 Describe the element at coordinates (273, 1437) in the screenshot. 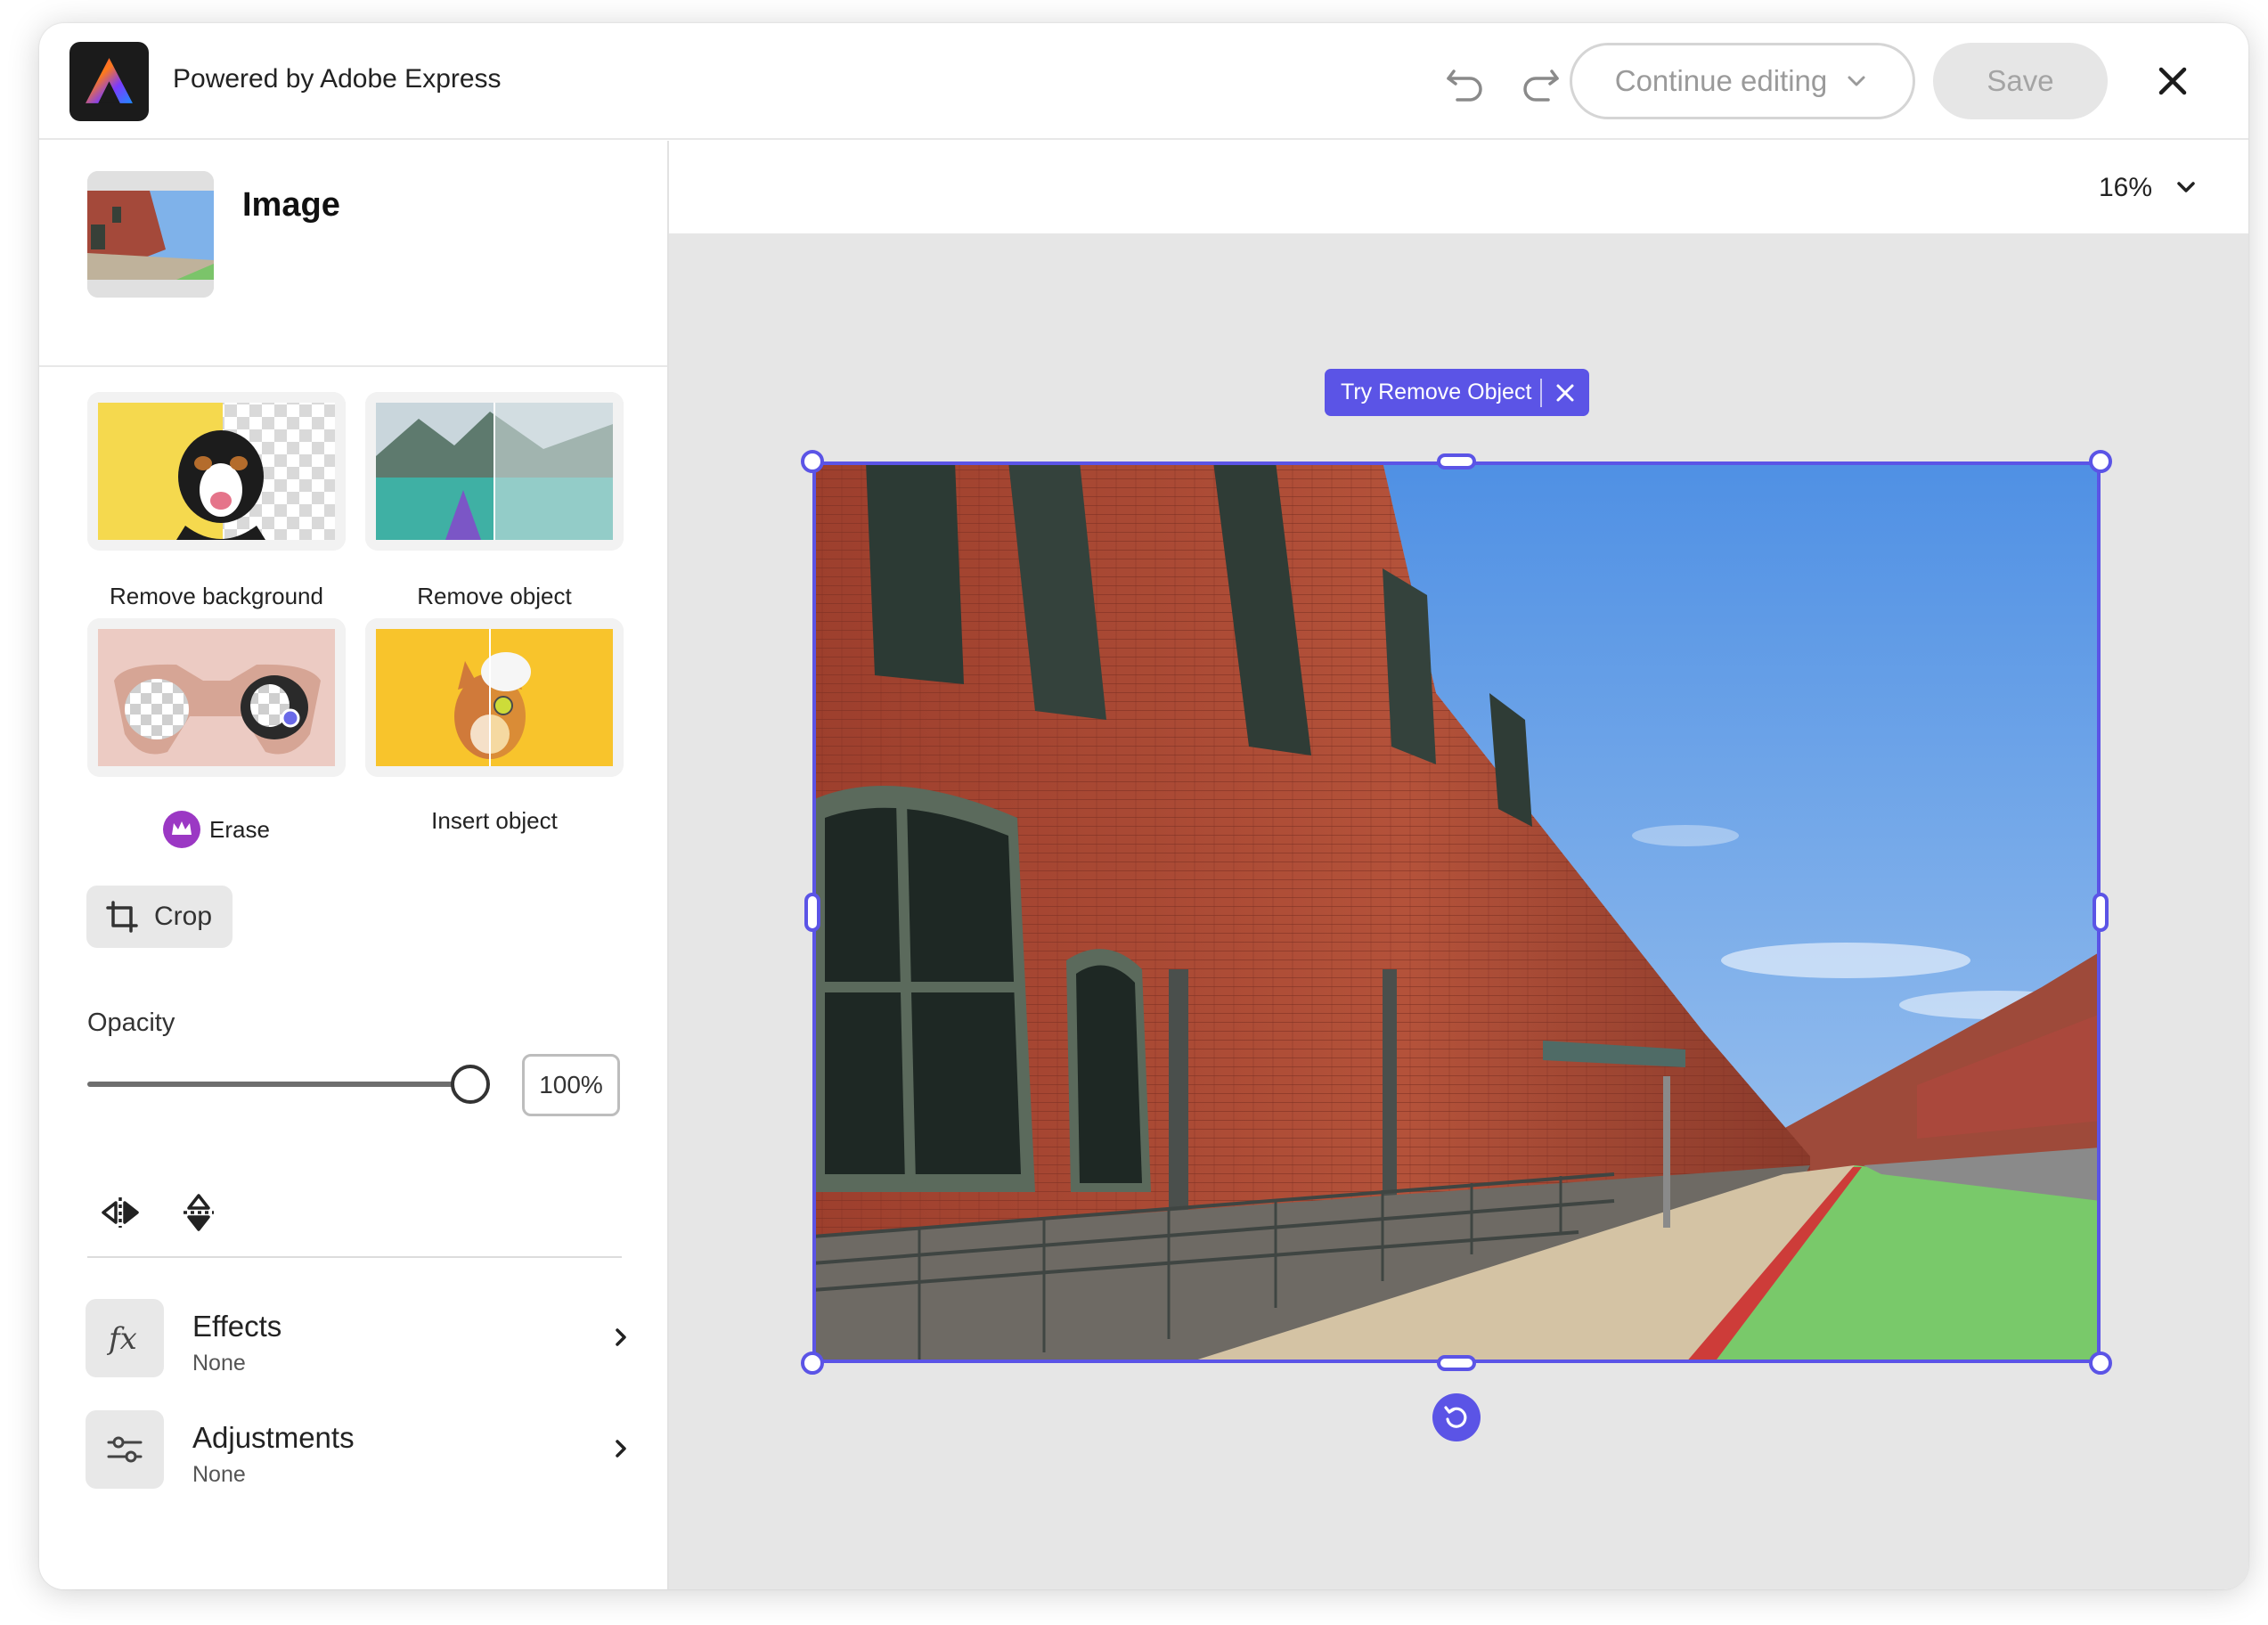

I see `adjustments-title: Adjustments` at that location.